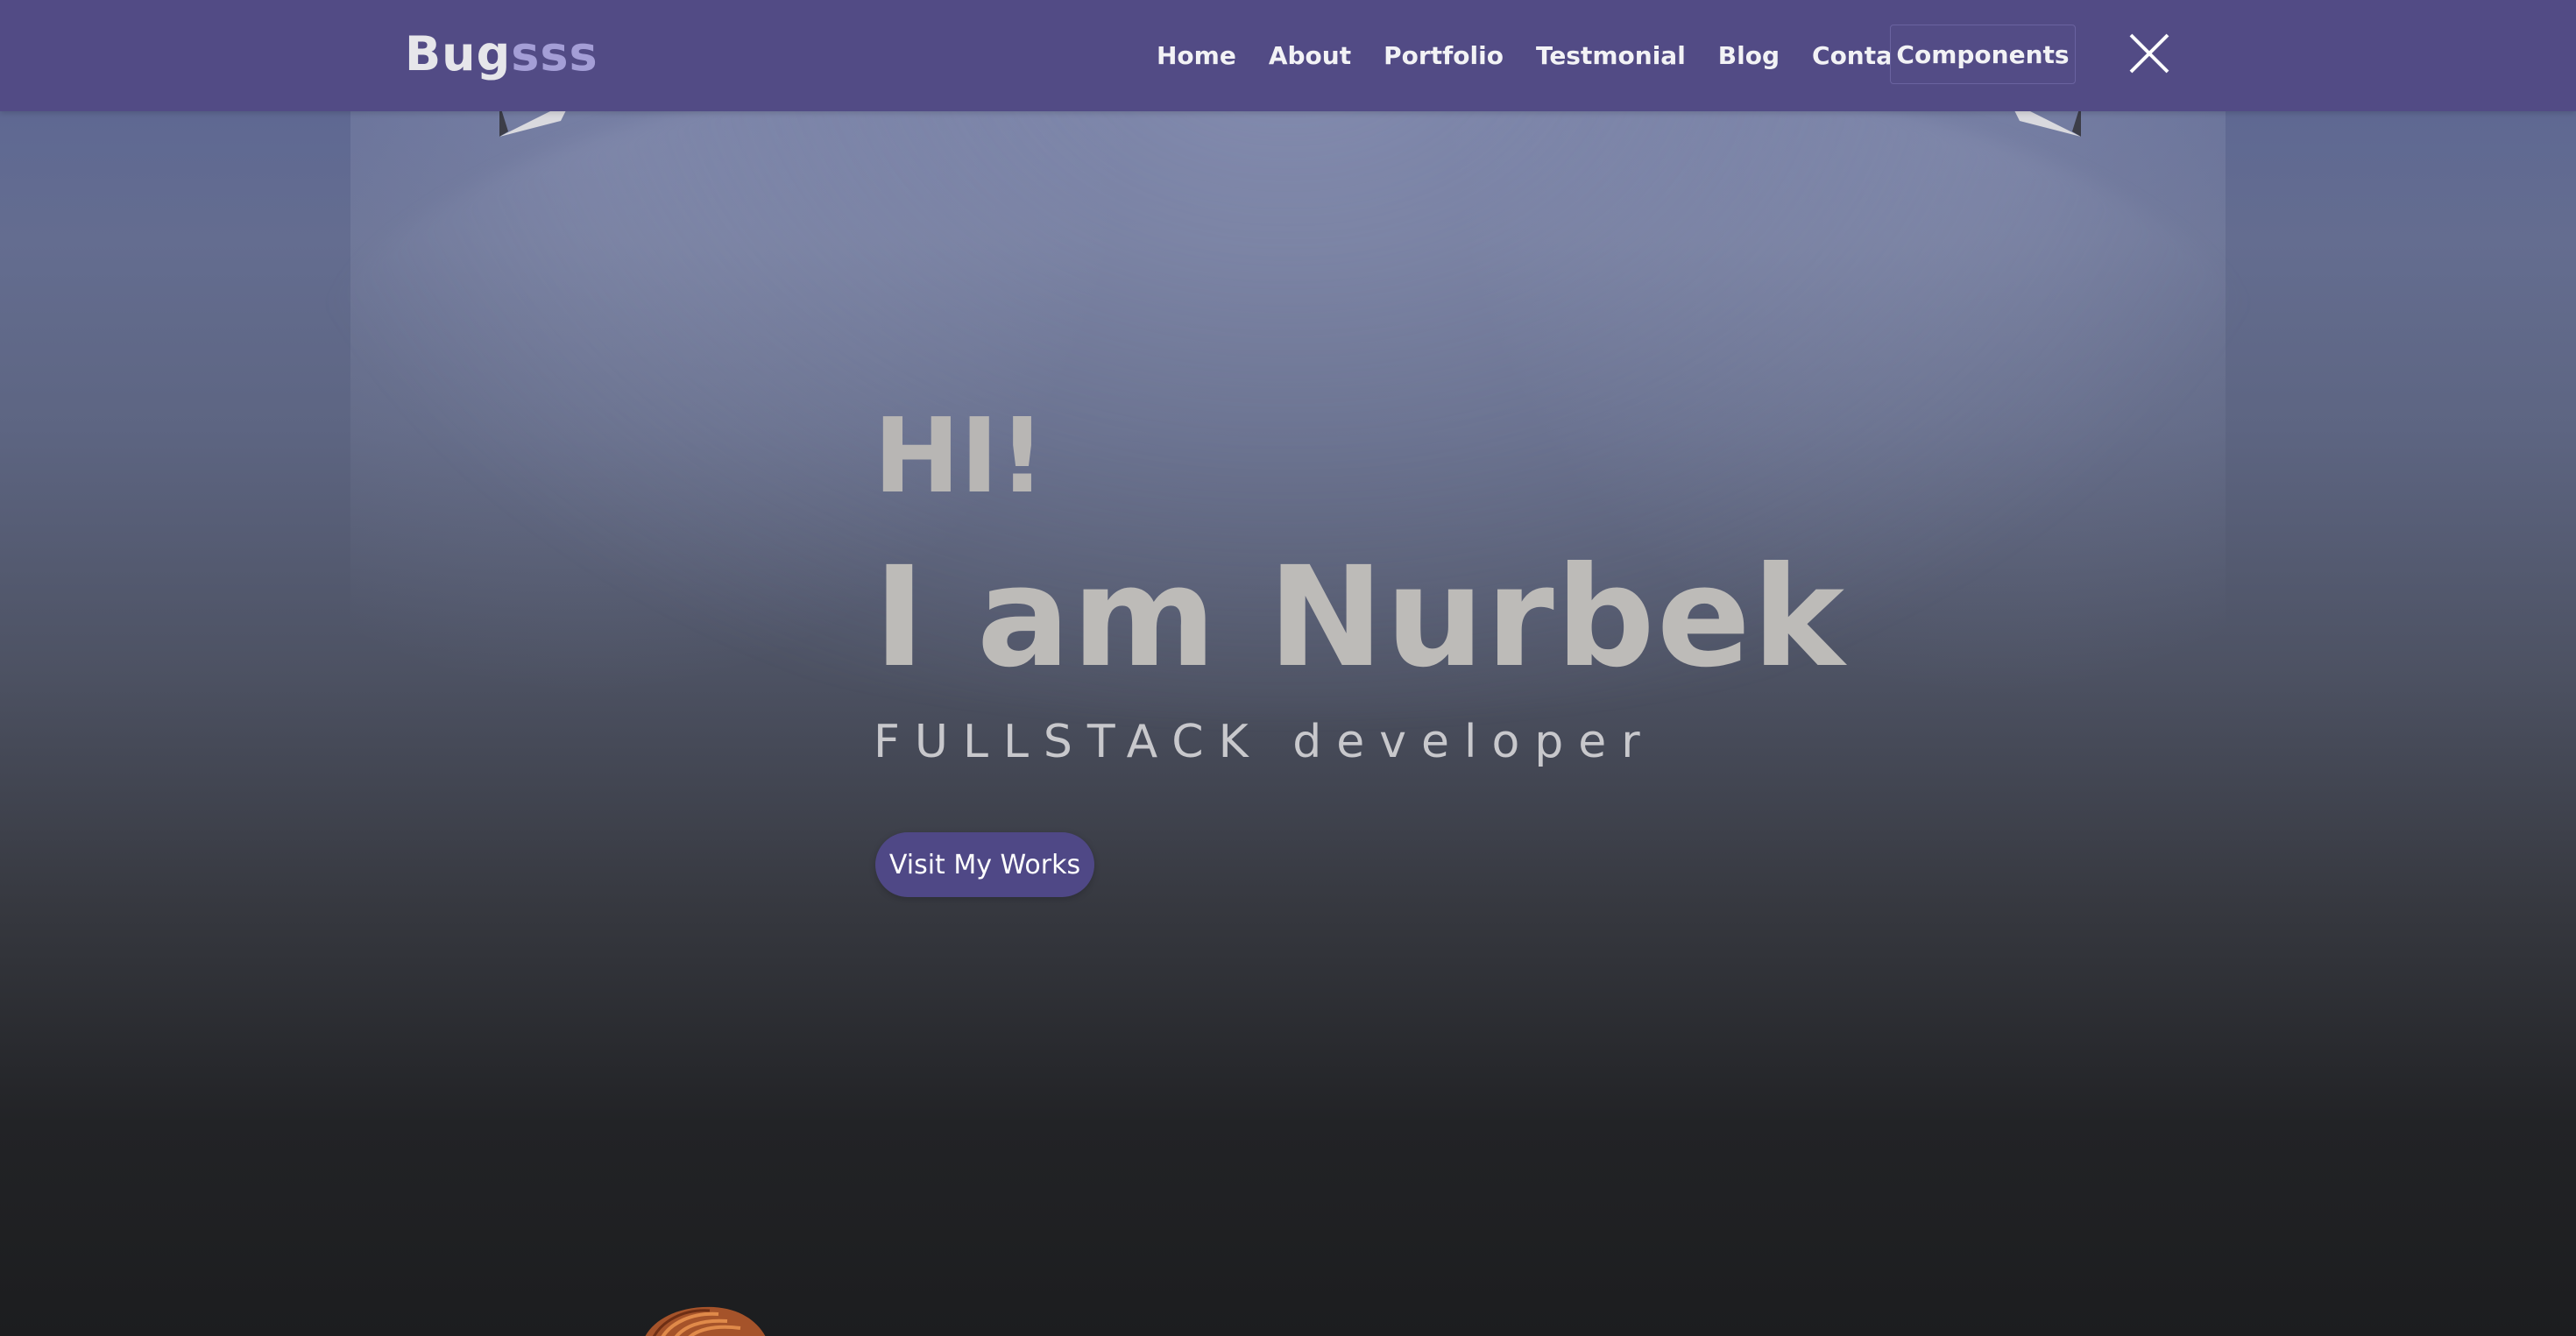 This screenshot has height=1336, width=2576. What do you see at coordinates (1264, 742) in the screenshot?
I see `hero-subtitle: FULLSTACK developer` at bounding box center [1264, 742].